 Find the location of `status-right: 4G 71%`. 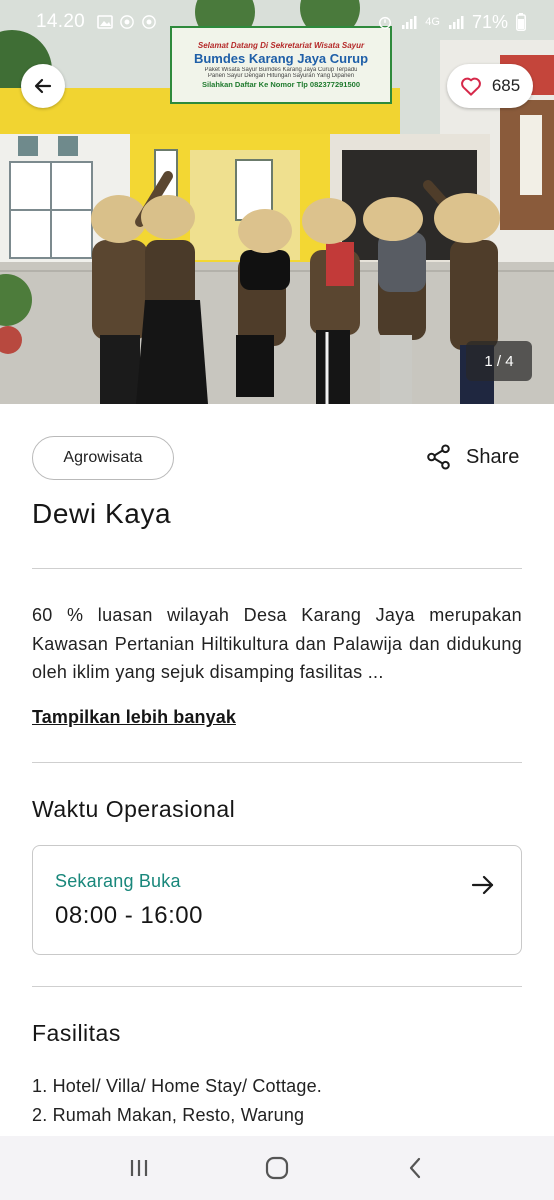

status-right: 4G 71% is located at coordinates (451, 22).